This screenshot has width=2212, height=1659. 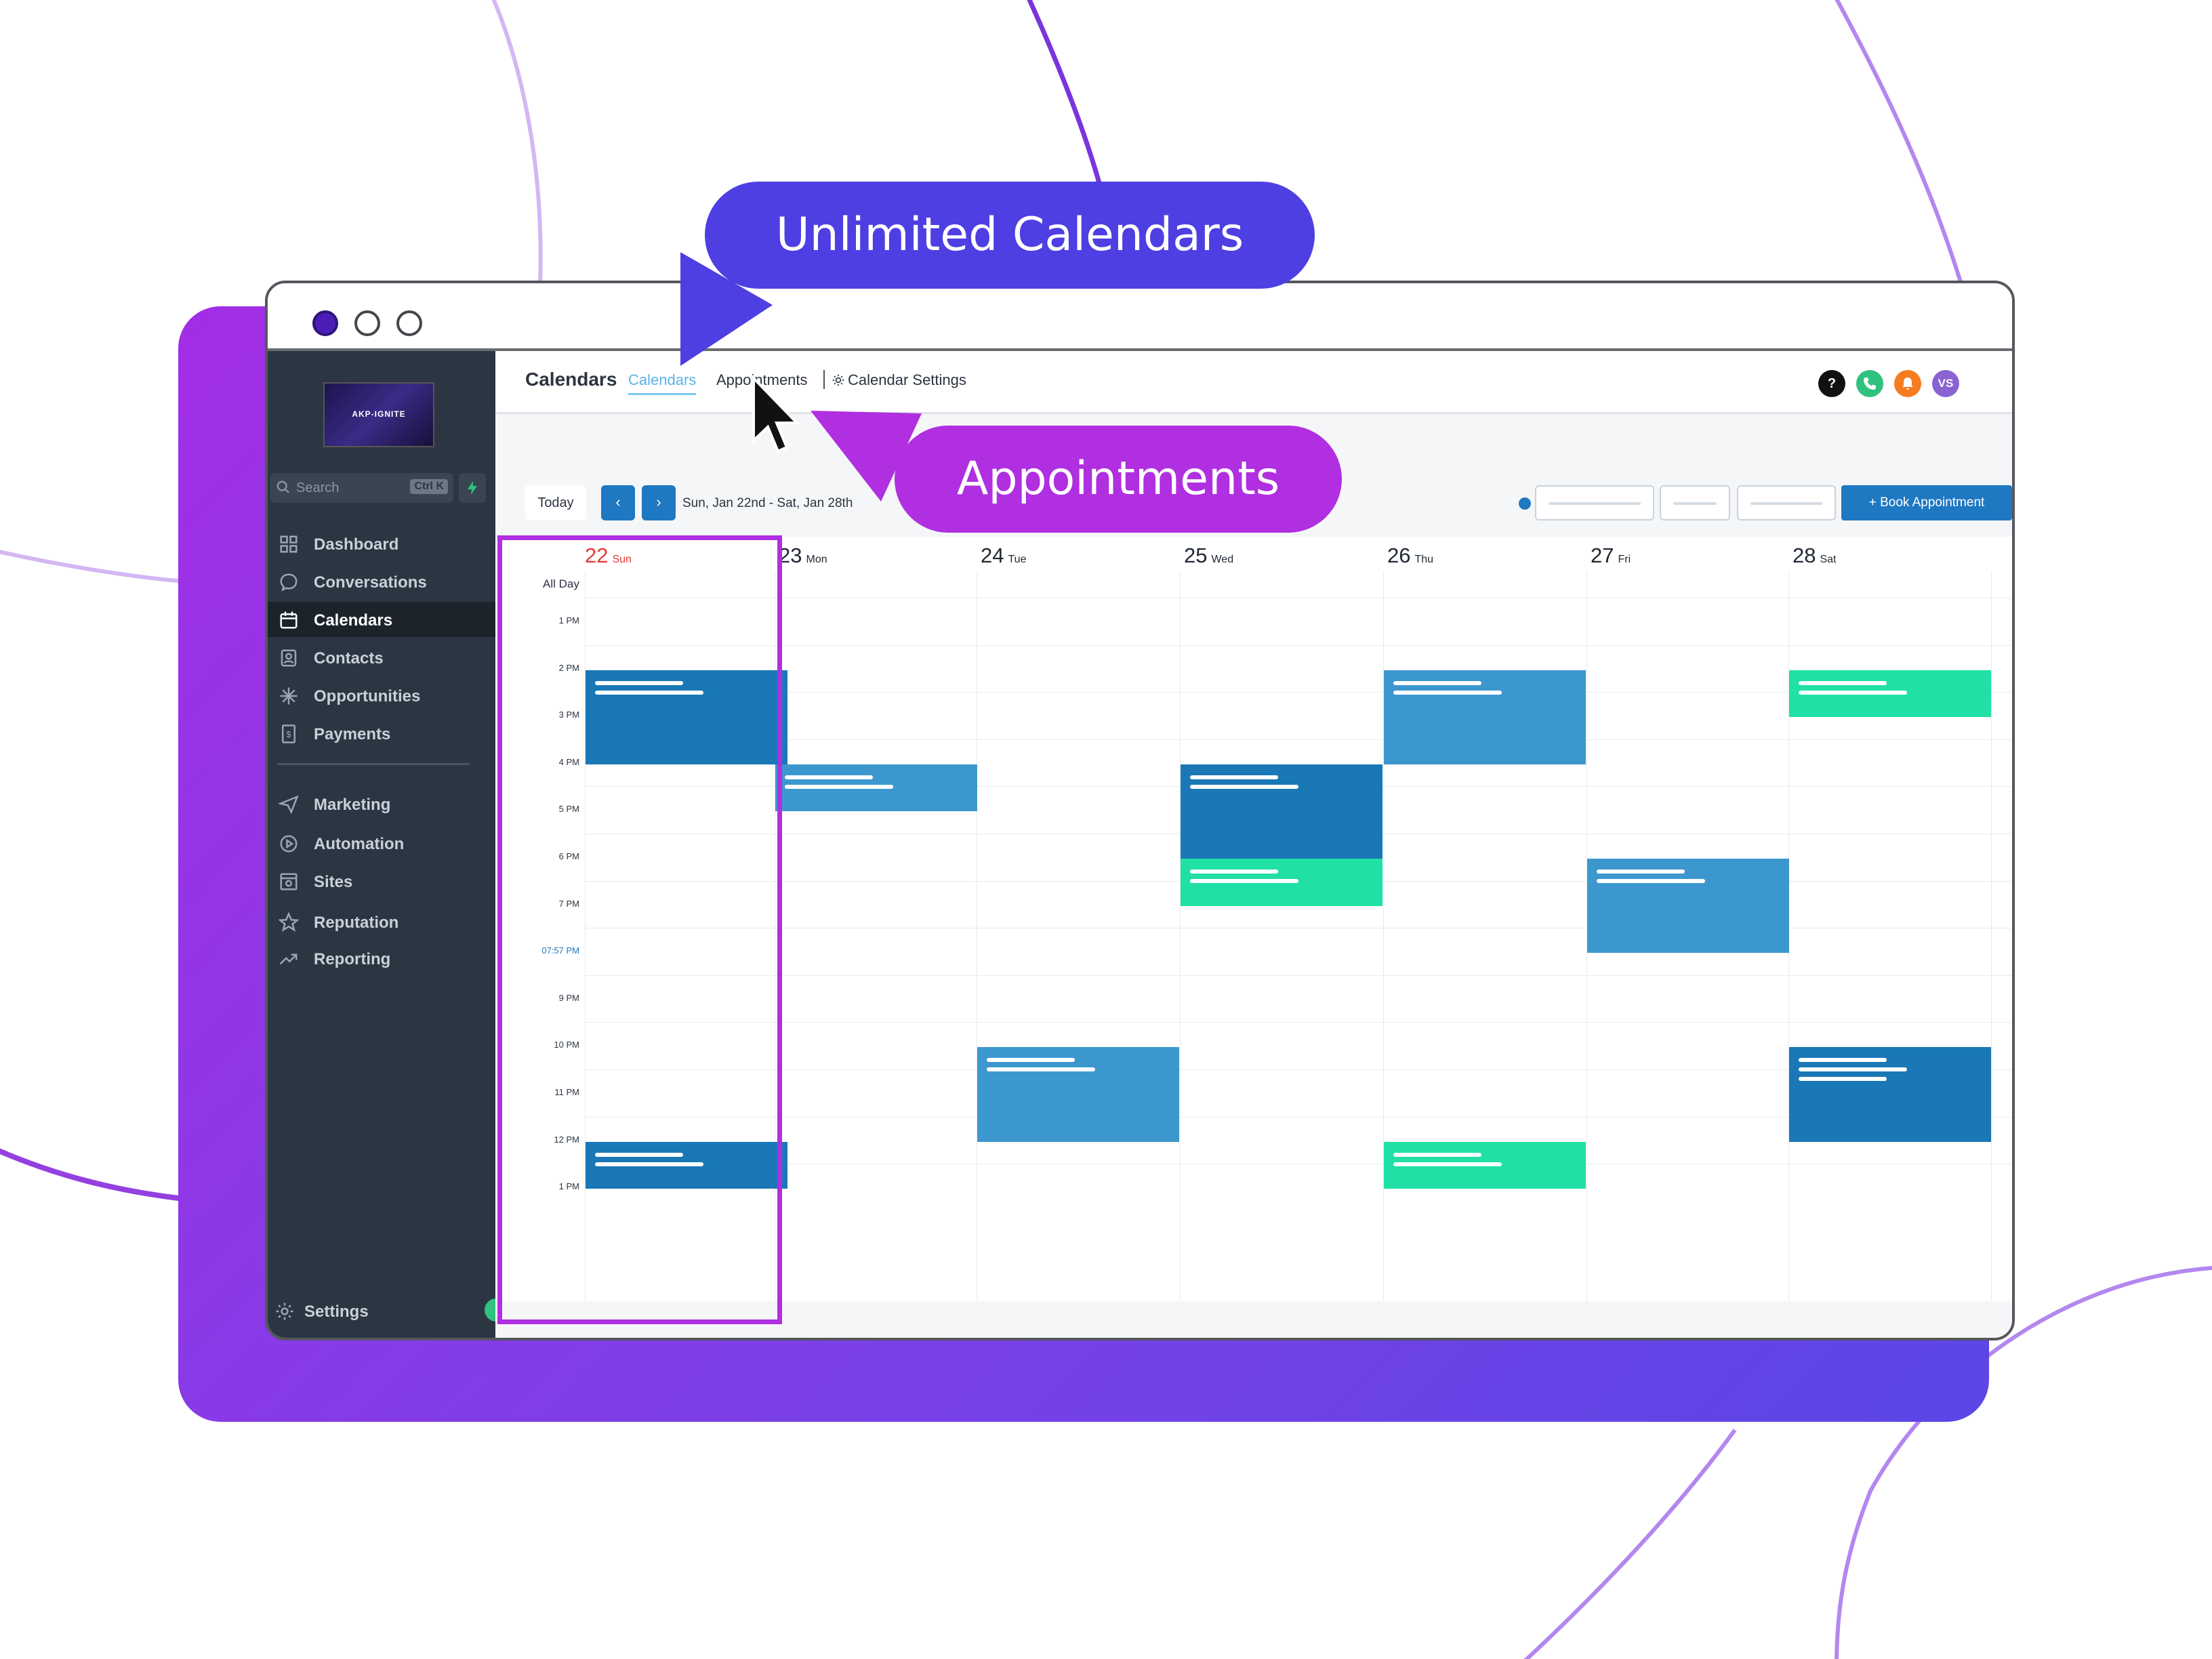 I want to click on filter-placeholder-bar, so click(x=1695, y=503).